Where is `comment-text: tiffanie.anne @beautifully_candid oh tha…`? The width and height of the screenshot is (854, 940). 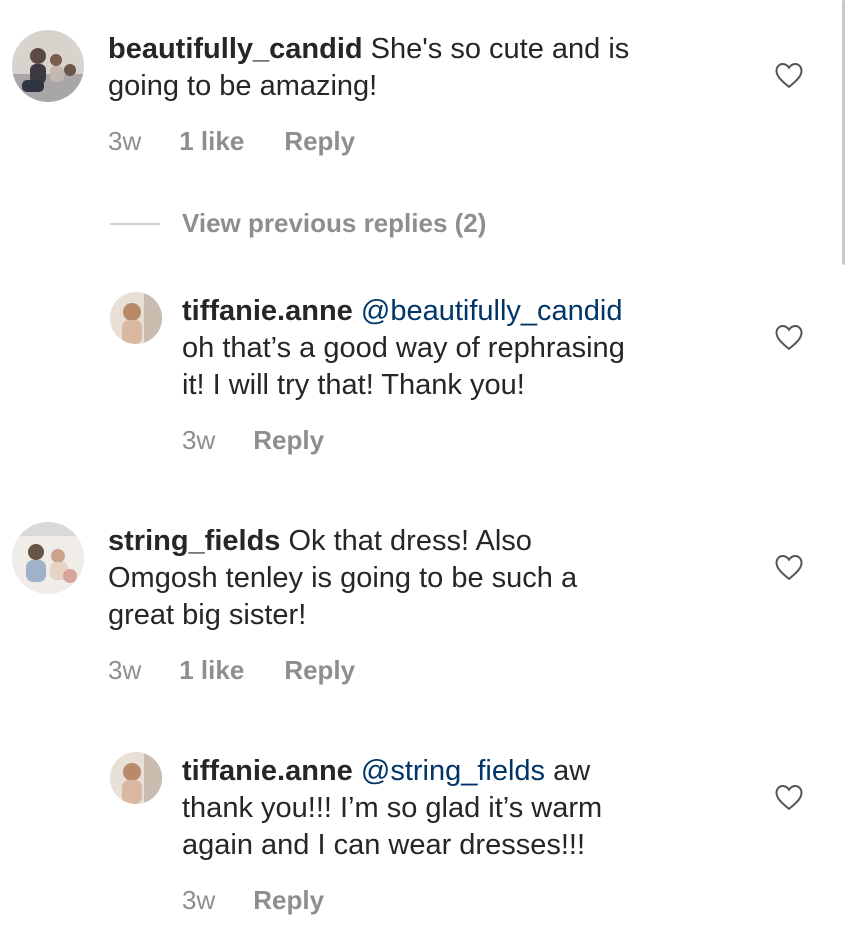
comment-text: tiffanie.anne @beautifully_candid oh tha… is located at coordinates (467, 348).